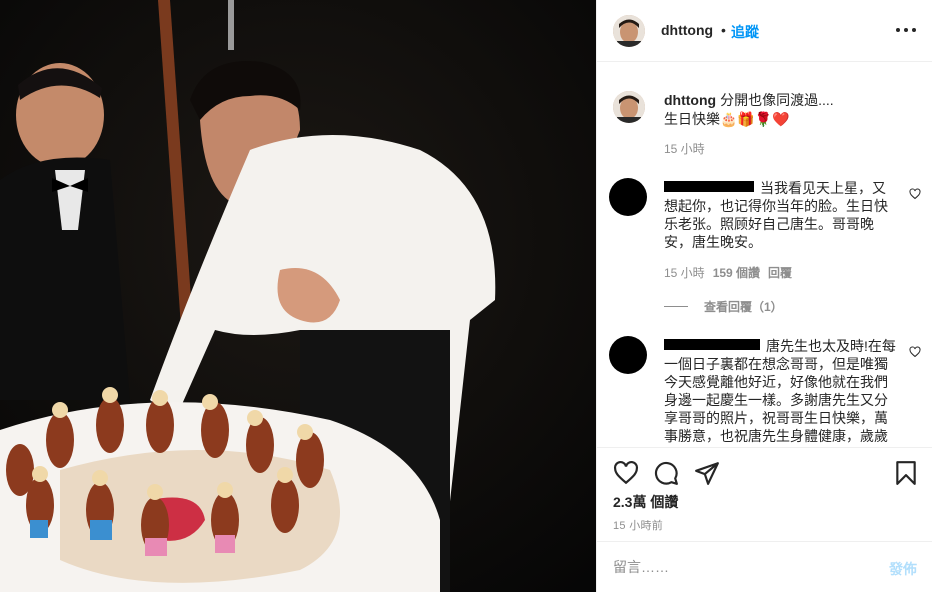 The width and height of the screenshot is (932, 592). I want to click on more-options-icon, so click(906, 29).